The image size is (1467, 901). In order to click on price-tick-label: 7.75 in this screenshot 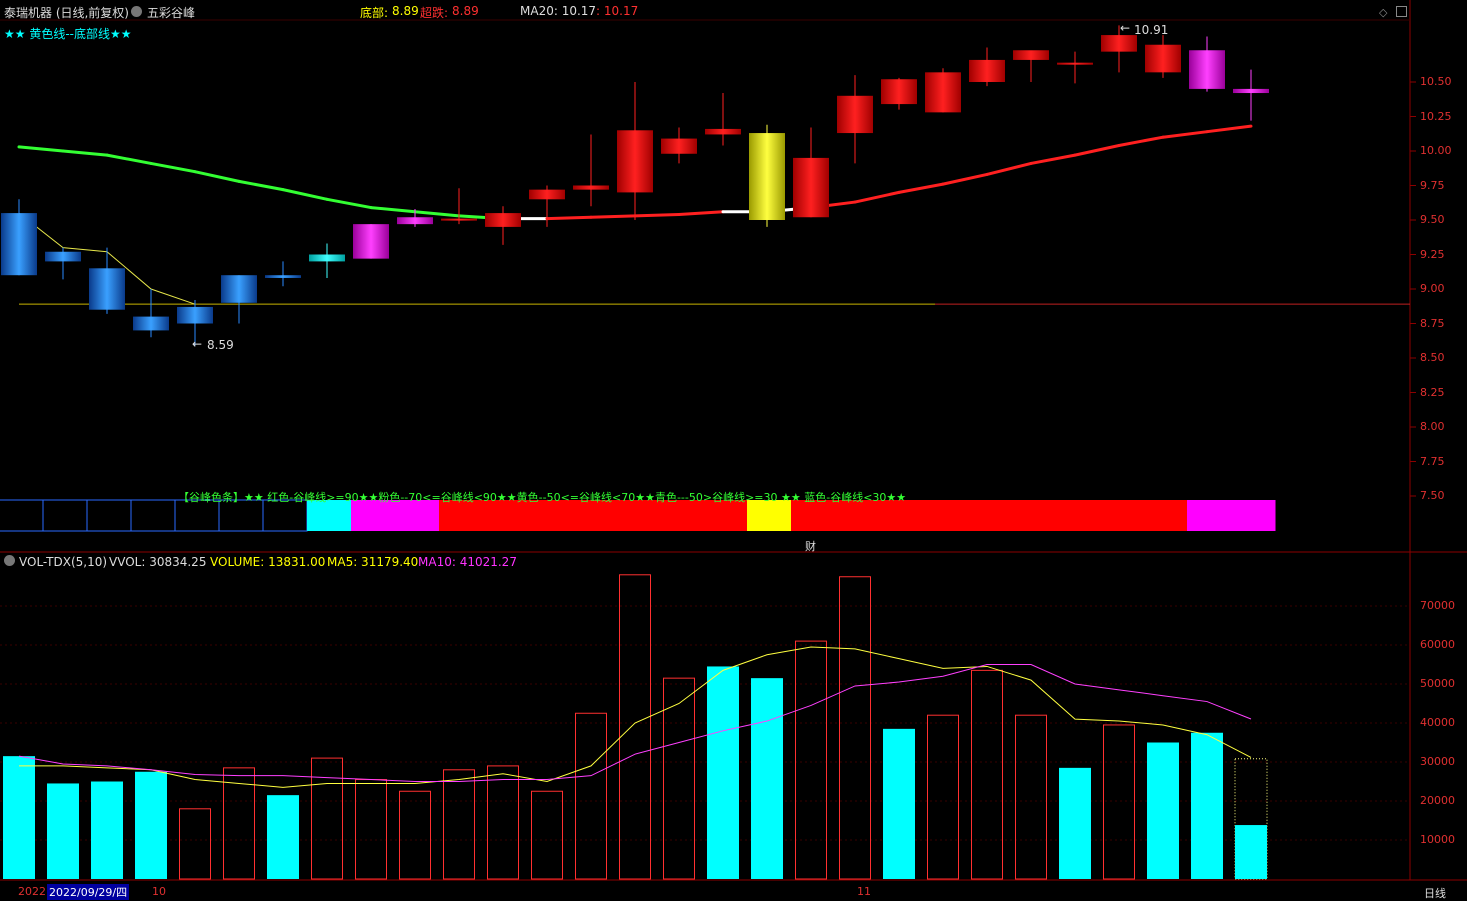, I will do `click(1432, 461)`.